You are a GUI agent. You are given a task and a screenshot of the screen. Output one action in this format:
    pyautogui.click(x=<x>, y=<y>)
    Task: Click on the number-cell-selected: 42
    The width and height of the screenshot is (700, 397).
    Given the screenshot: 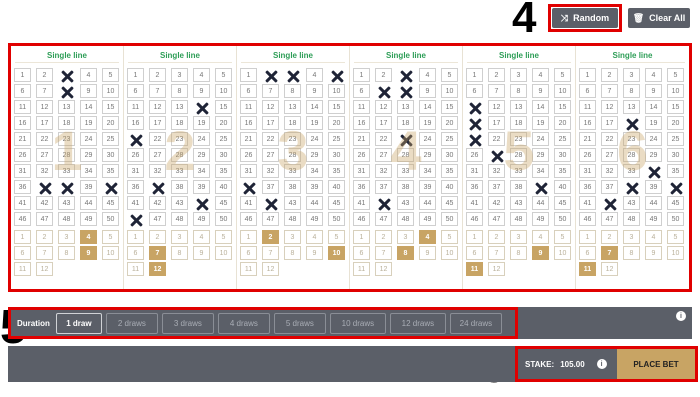 What is the action you would take?
    pyautogui.click(x=270, y=203)
    